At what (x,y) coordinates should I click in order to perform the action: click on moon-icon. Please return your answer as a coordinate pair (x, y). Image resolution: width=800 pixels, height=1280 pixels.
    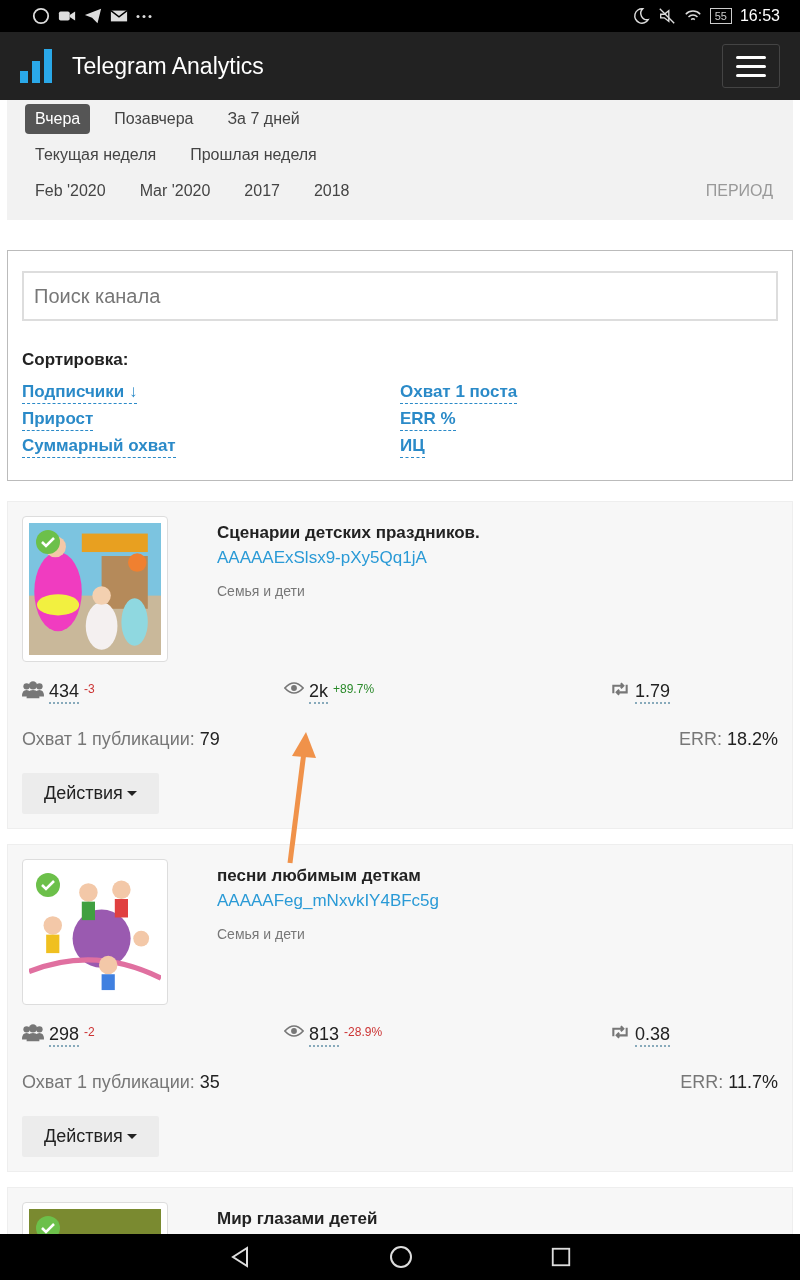
    Looking at the image, I should click on (640, 16).